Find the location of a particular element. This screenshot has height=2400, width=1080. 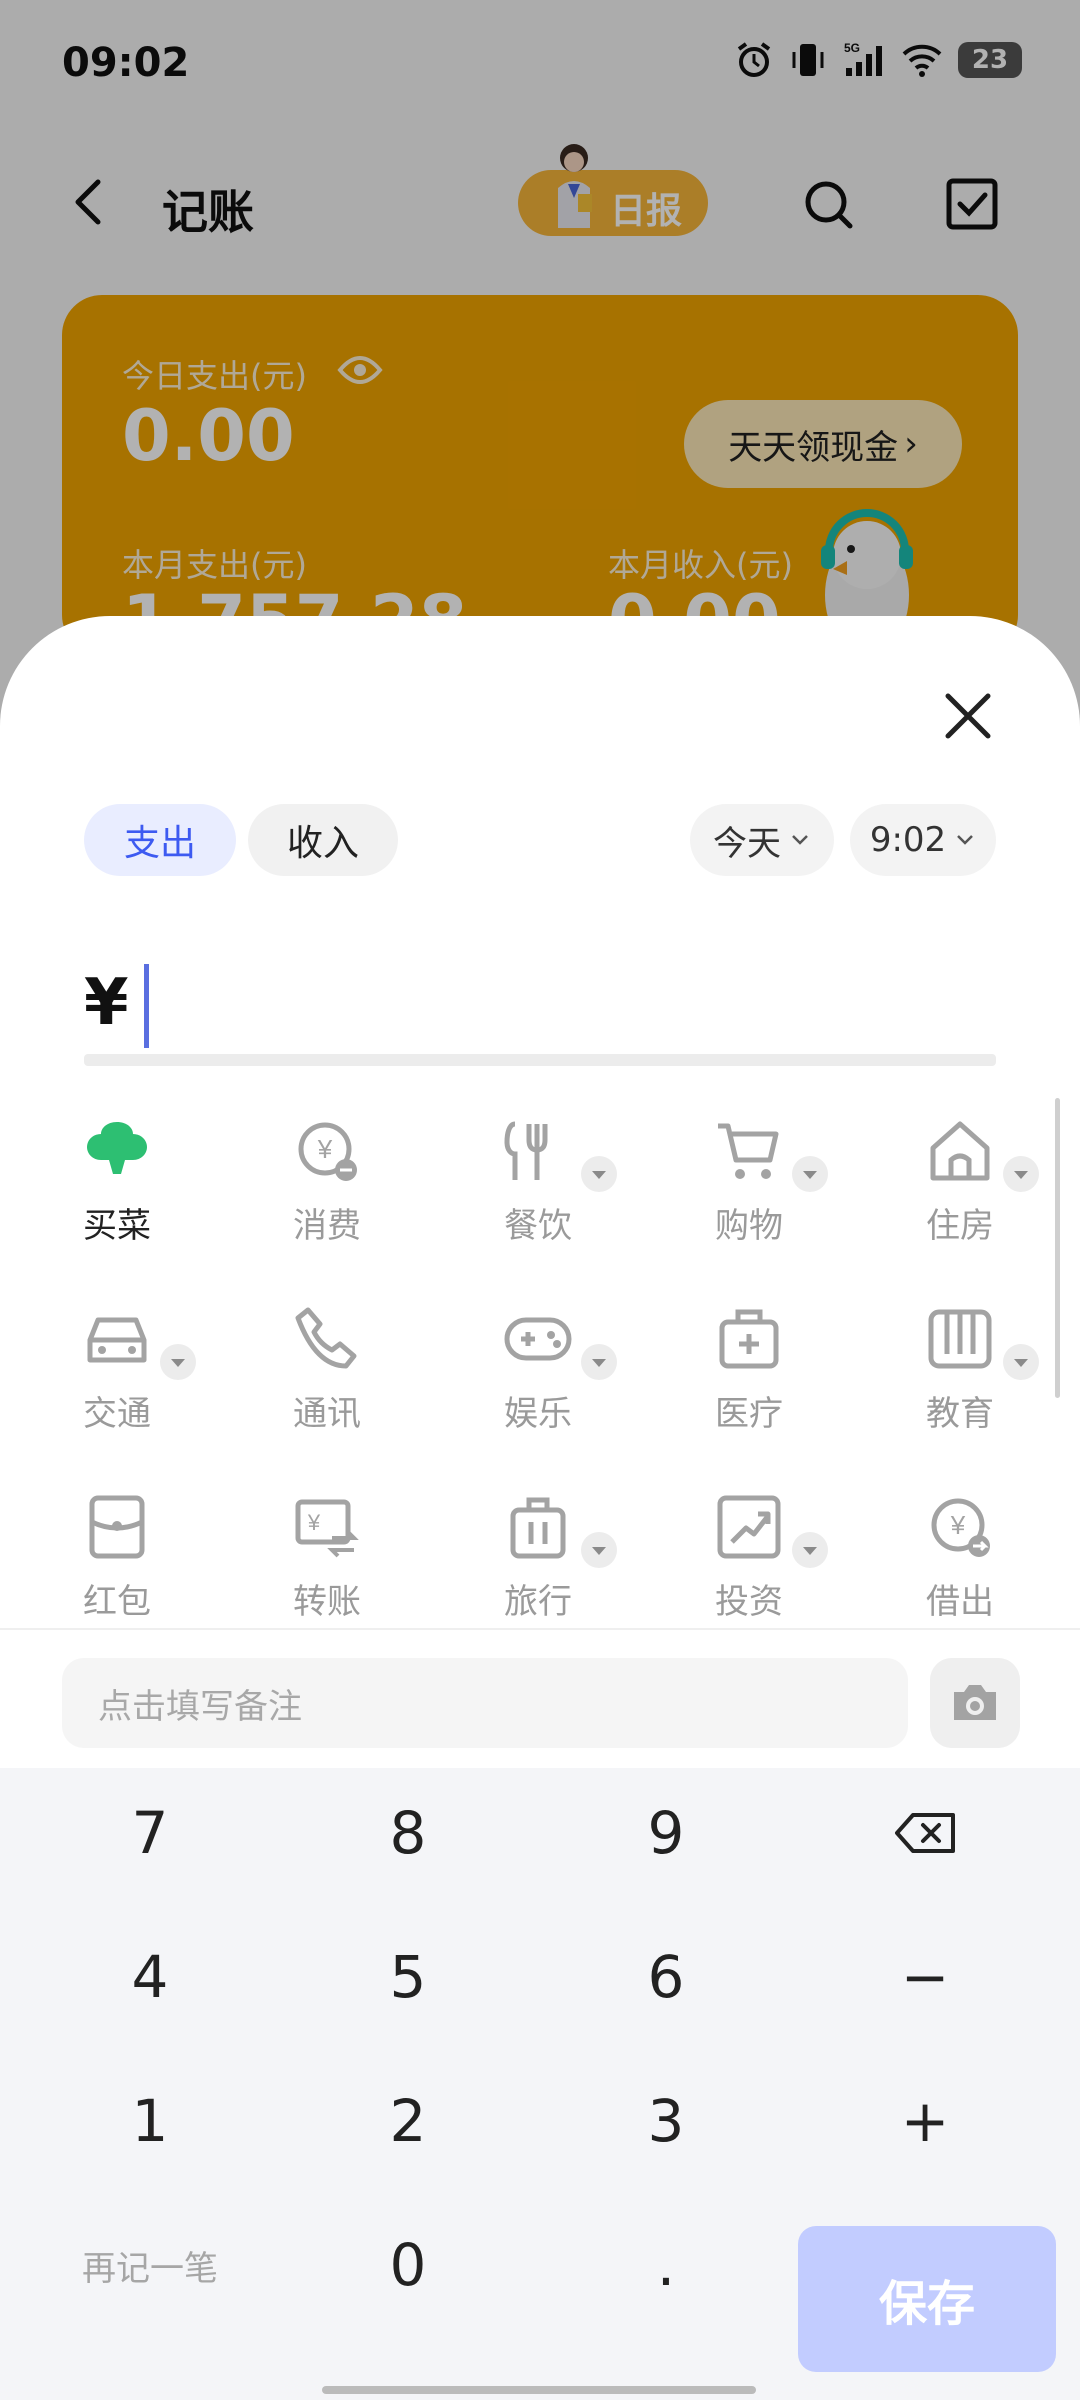

book-icon is located at coordinates (960, 1339).